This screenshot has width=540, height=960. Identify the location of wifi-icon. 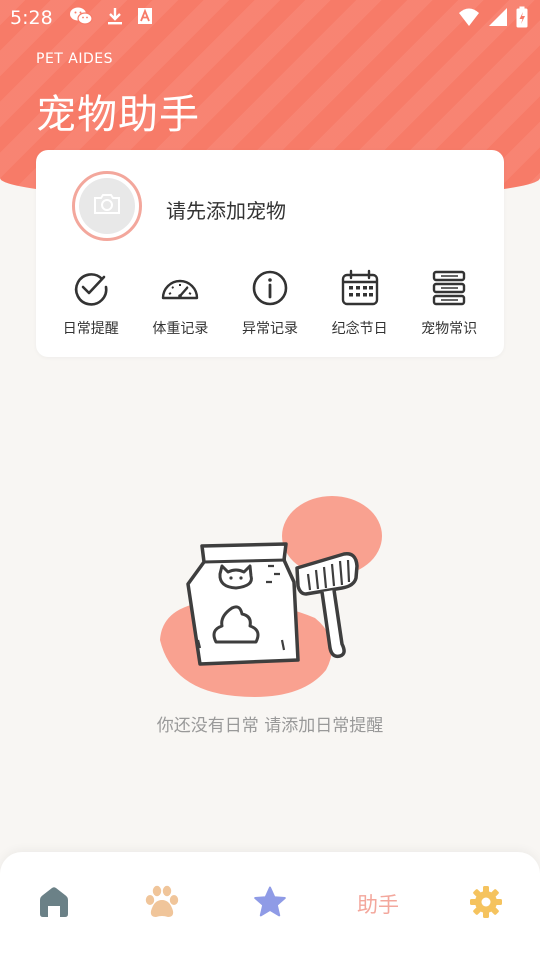
(469, 19).